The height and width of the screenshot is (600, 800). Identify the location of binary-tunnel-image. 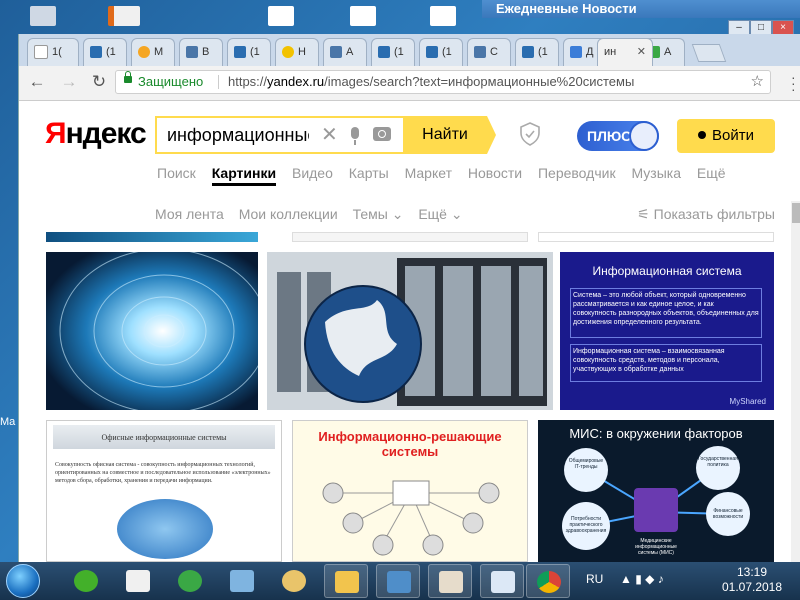
(152, 331).